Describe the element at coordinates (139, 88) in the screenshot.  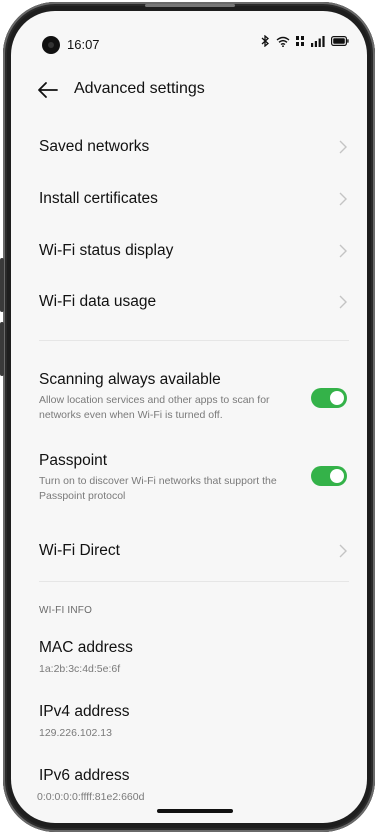
I see `page-title: Advanced settings` at that location.